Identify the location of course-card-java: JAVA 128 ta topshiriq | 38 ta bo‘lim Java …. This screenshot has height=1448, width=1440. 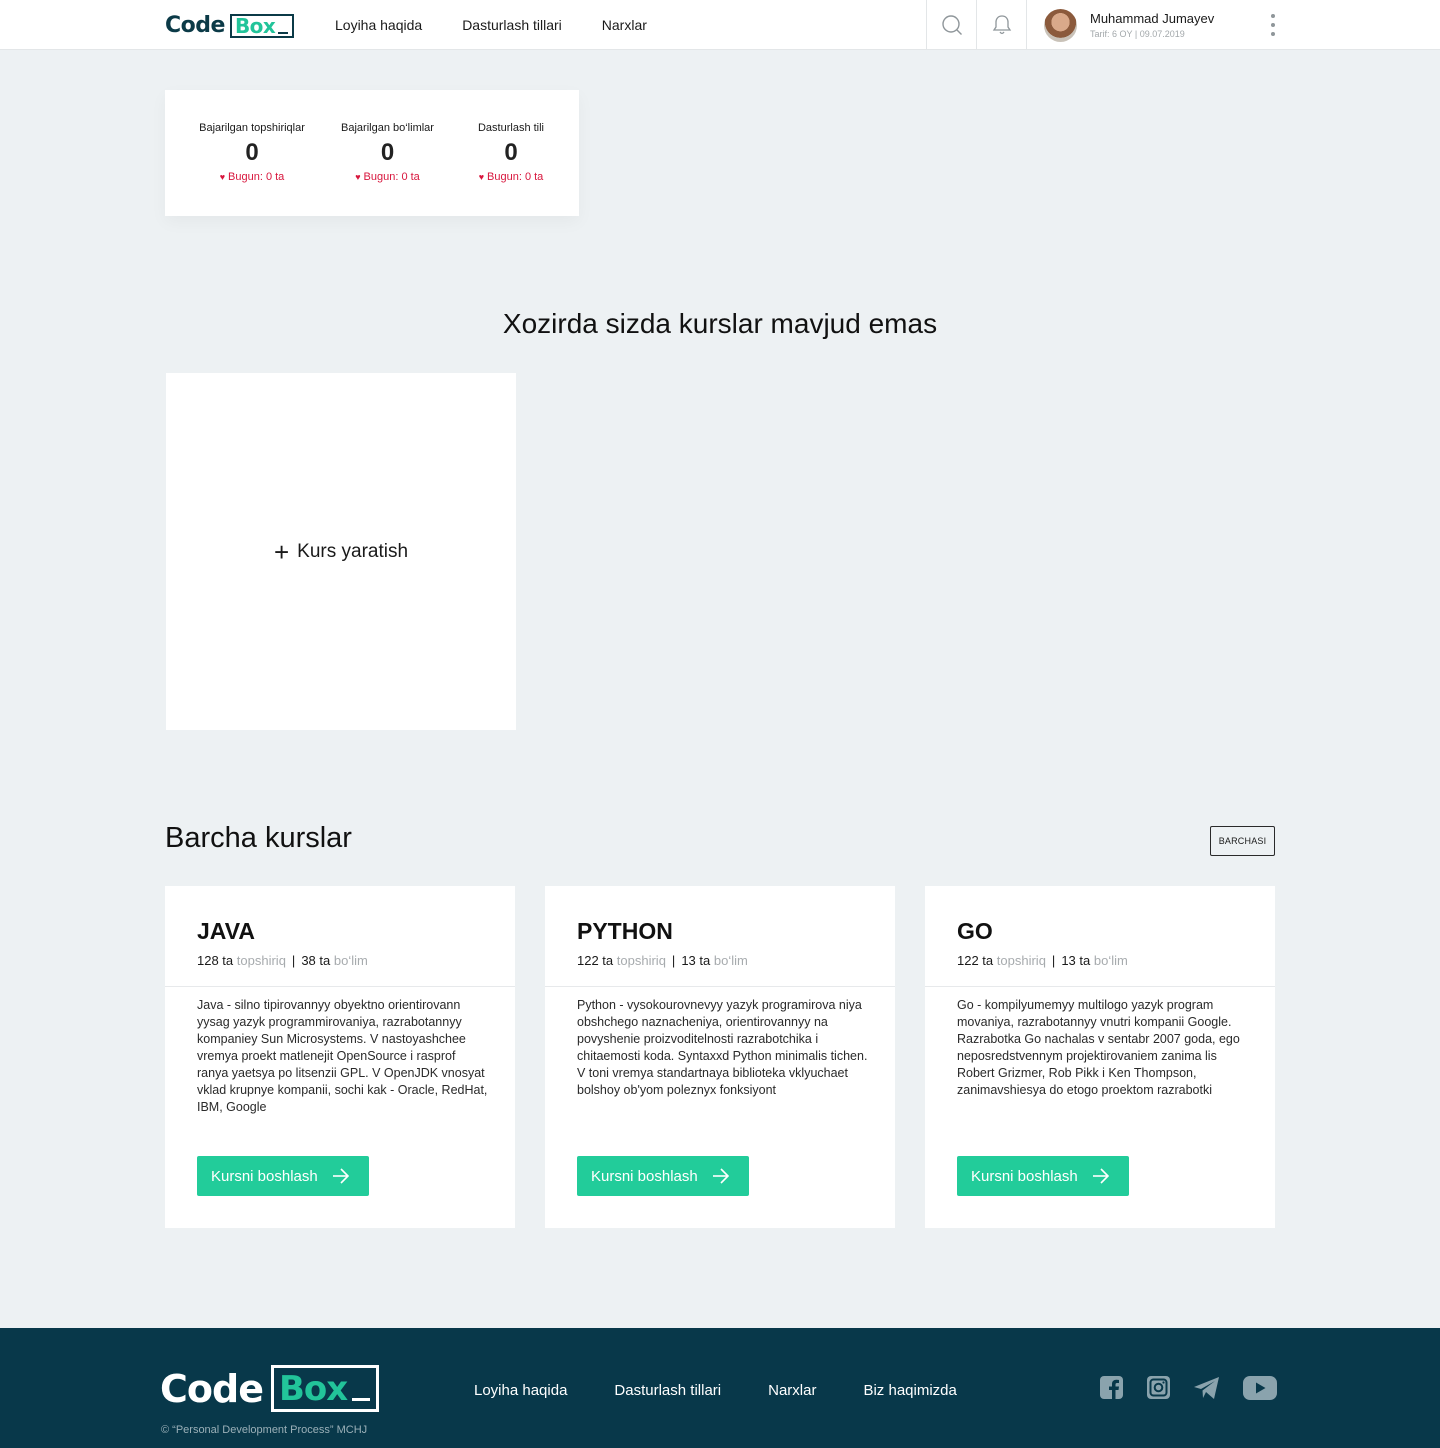
(340, 1057).